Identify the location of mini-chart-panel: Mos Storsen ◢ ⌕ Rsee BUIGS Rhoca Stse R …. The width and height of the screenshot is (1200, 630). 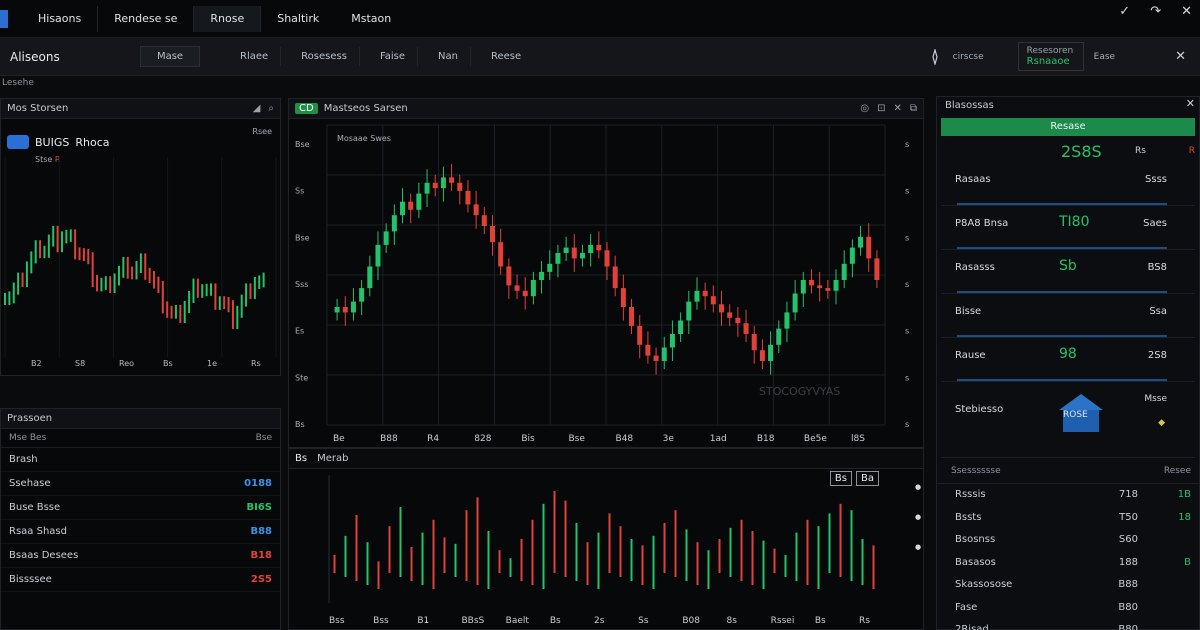
(140, 237).